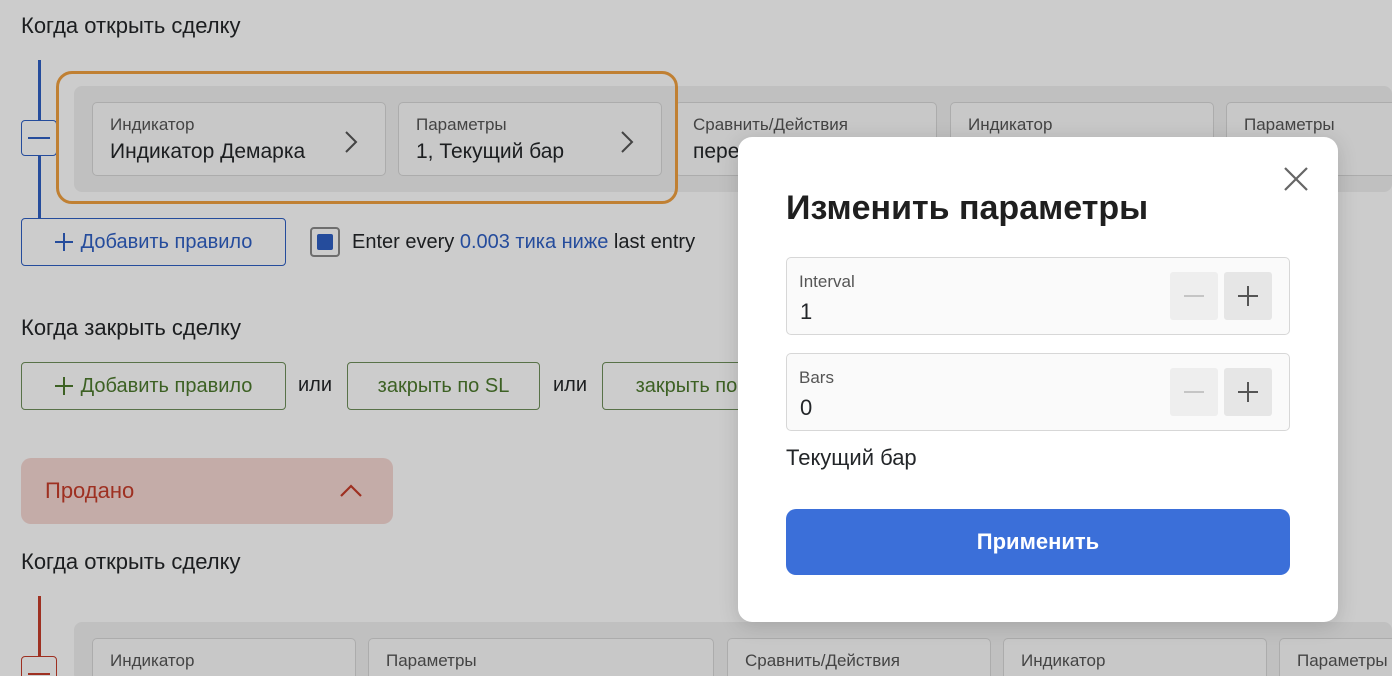 The height and width of the screenshot is (676, 1392). Describe the element at coordinates (967, 208) in the screenshot. I see `modal-title: Изменить параметры` at that location.